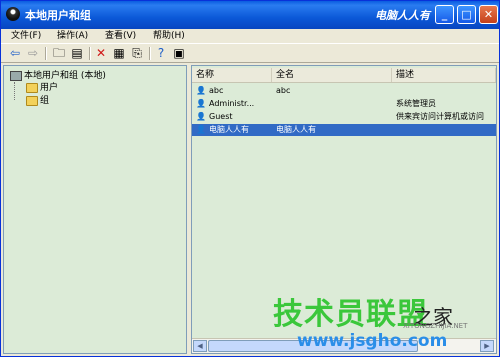 Image resolution: width=500 pixels, height=357 pixels. Describe the element at coordinates (169, 36) in the screenshot. I see `menu-help: 帮助(H)` at that location.